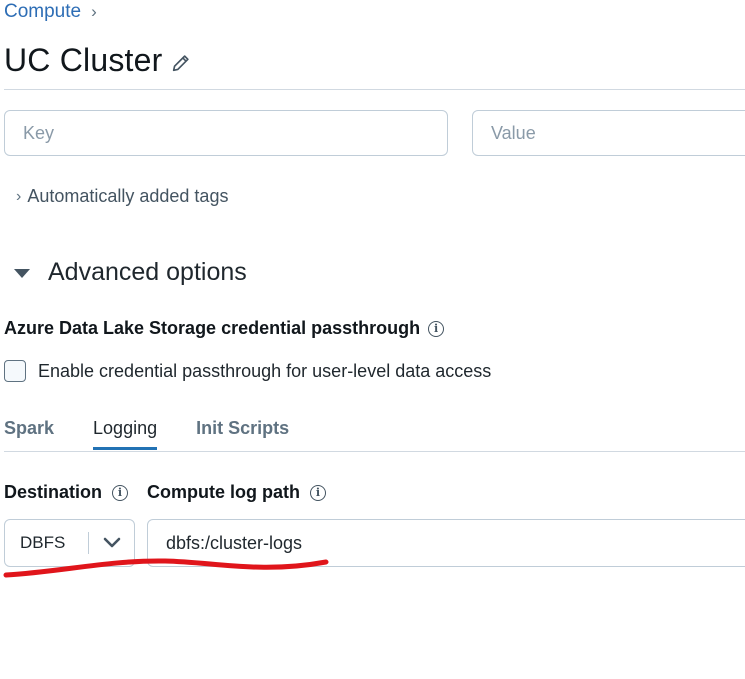  I want to click on page-title: UC Cluster, so click(98, 60).